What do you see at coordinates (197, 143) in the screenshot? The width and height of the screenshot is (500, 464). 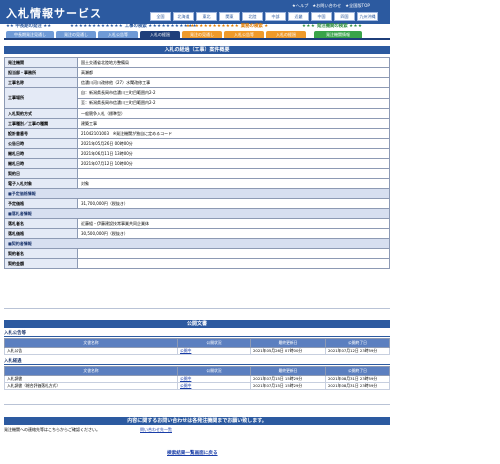 I see `table-row: 公告日時 2021年05月26日 00時00分` at bounding box center [197, 143].